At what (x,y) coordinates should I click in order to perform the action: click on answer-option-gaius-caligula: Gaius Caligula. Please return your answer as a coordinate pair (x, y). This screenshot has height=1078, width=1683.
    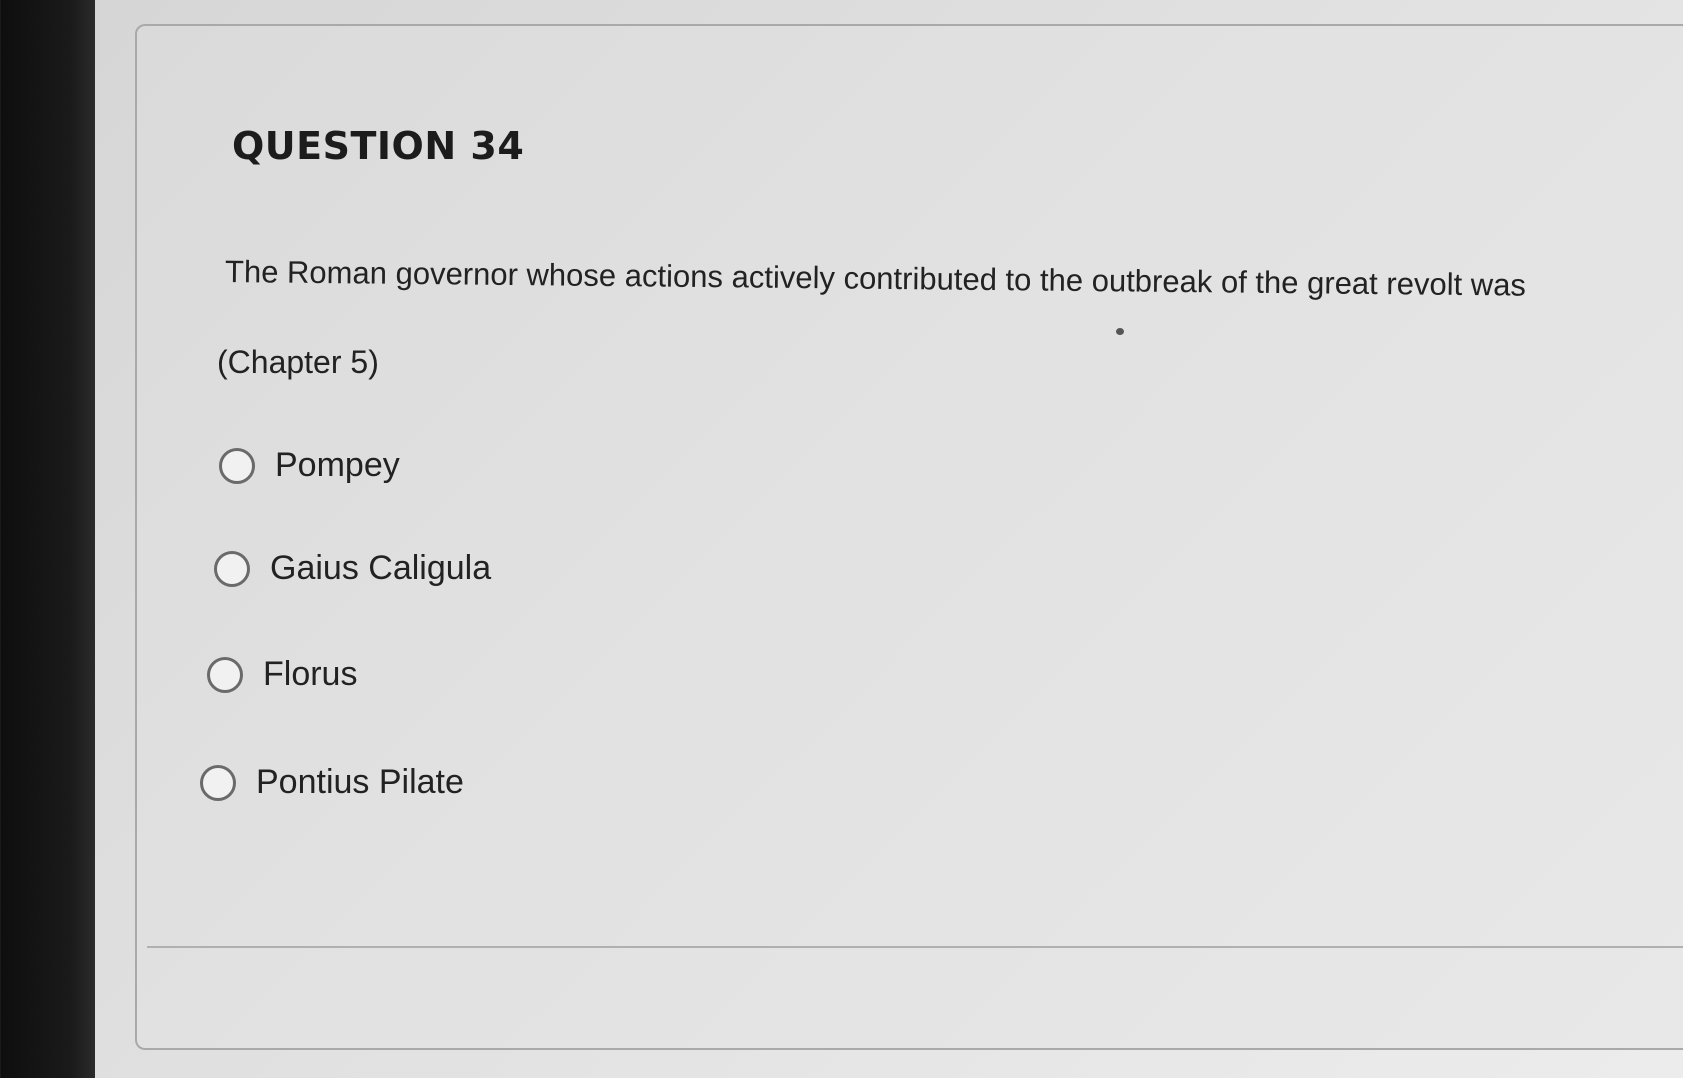
    Looking at the image, I should click on (352, 568).